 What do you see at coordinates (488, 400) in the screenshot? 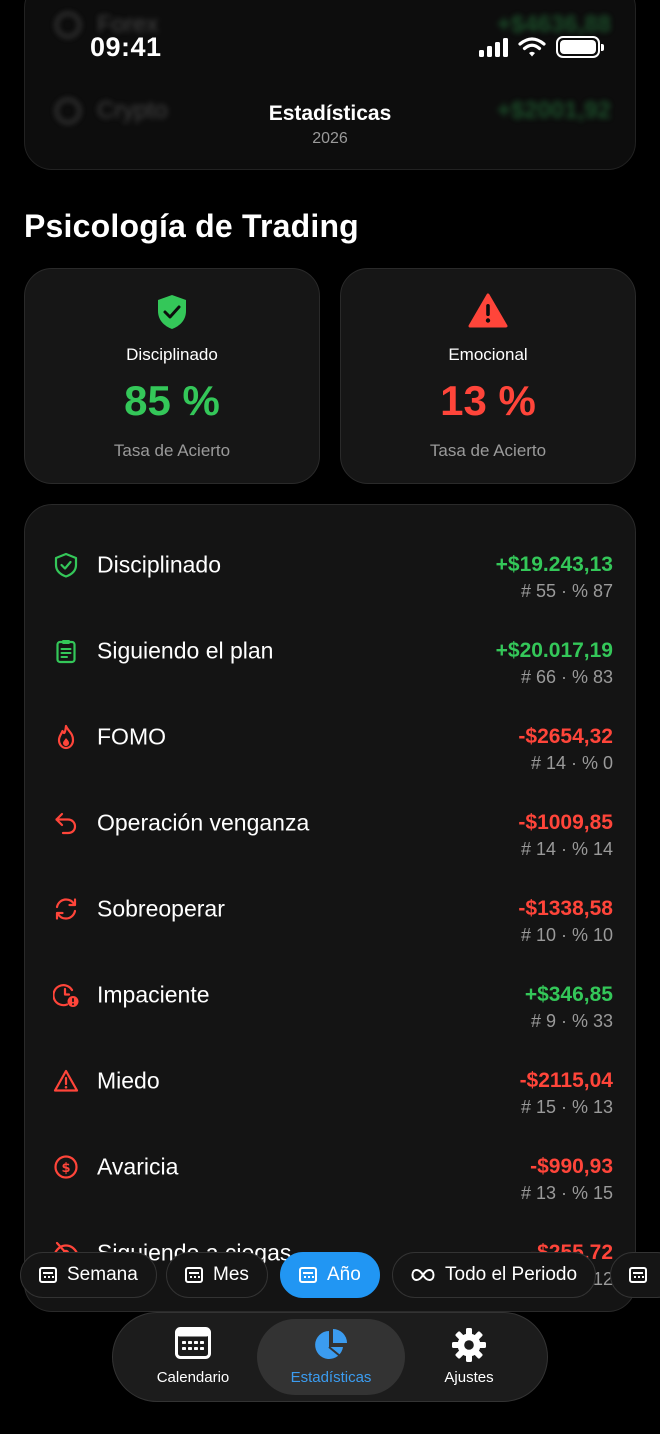
I see `summary-percent: 13 %` at bounding box center [488, 400].